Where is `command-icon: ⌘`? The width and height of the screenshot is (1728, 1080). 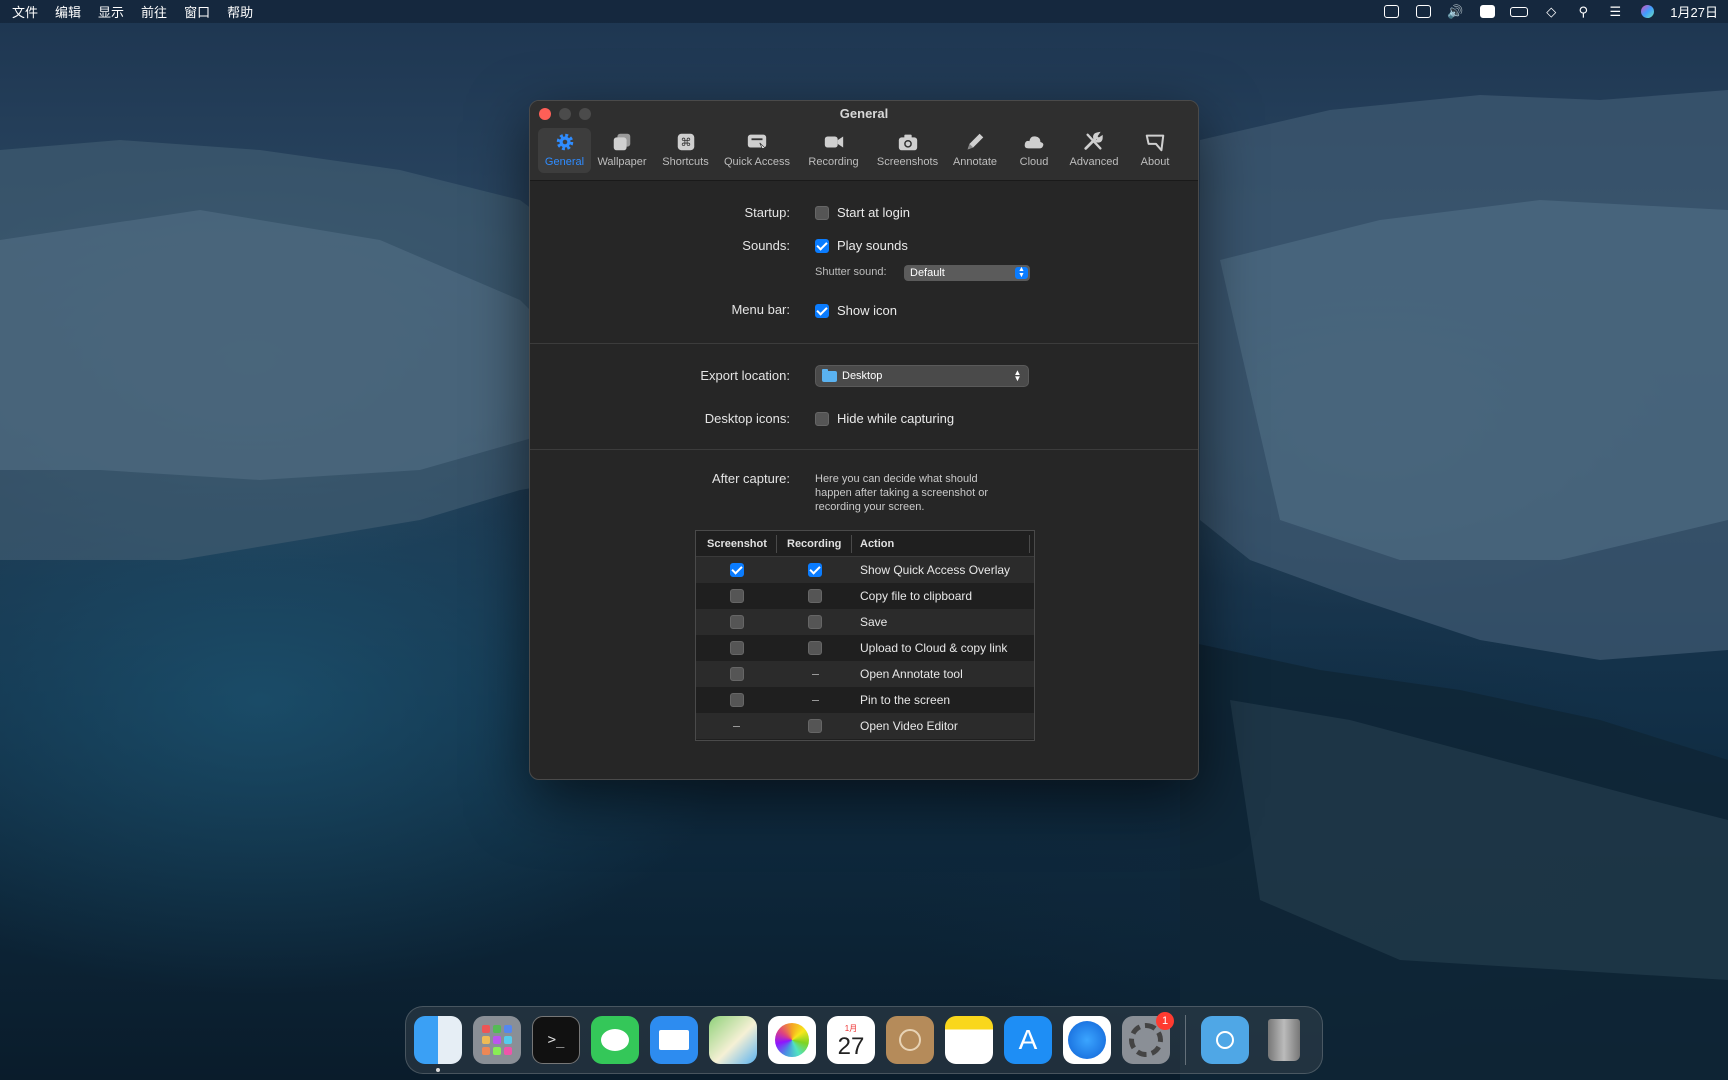 command-icon: ⌘ is located at coordinates (685, 142).